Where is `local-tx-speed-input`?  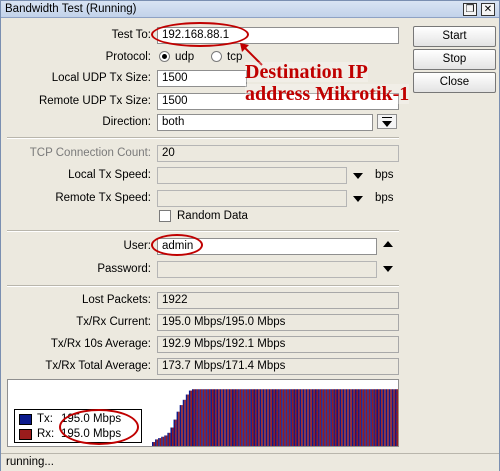 local-tx-speed-input is located at coordinates (252, 175).